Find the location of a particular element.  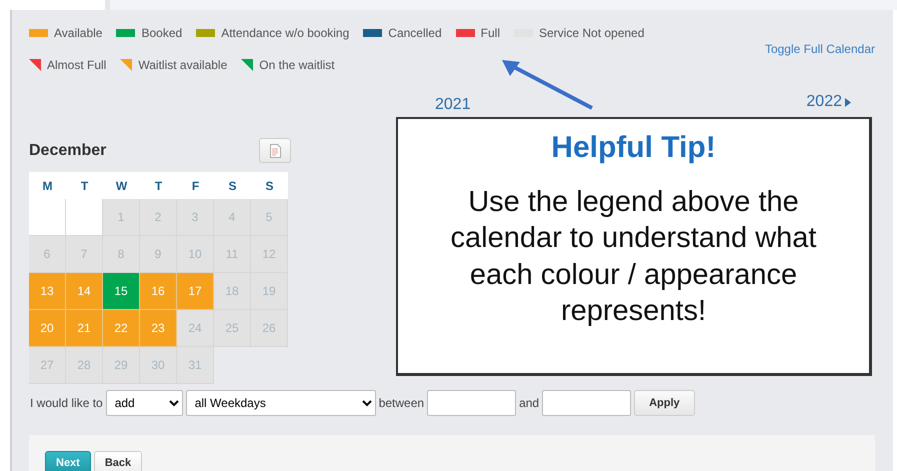

calendar-day: 8 is located at coordinates (121, 254).